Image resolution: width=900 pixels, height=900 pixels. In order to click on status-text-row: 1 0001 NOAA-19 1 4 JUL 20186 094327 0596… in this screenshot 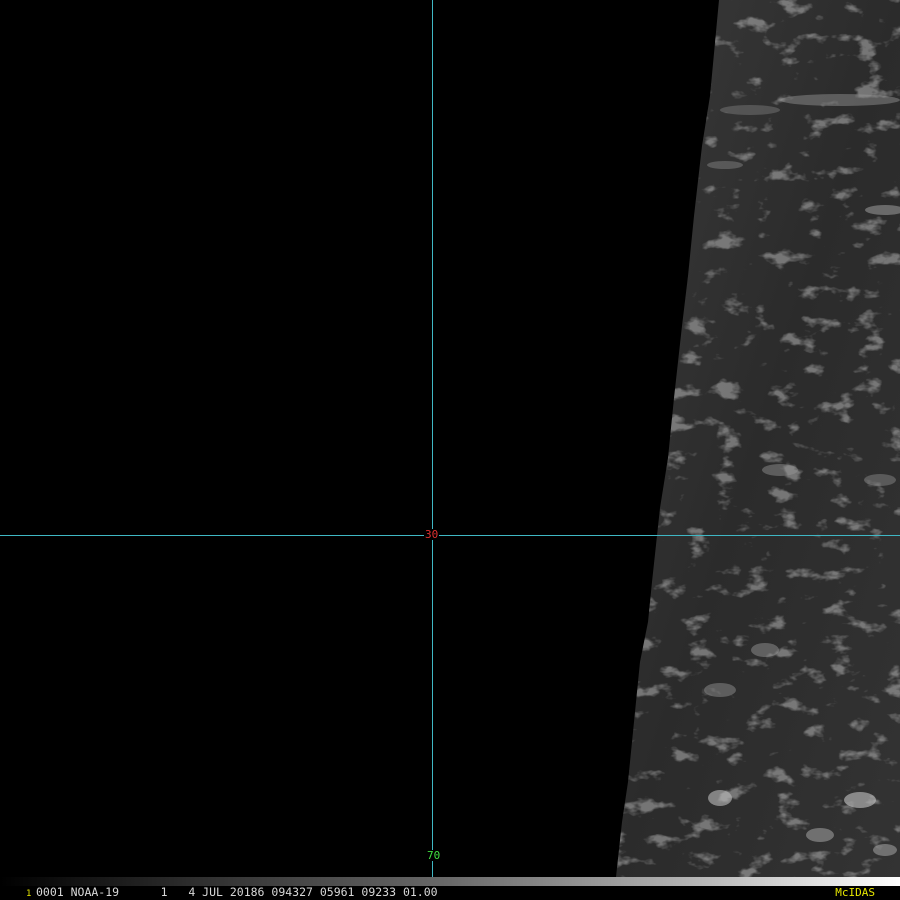, I will do `click(450, 893)`.